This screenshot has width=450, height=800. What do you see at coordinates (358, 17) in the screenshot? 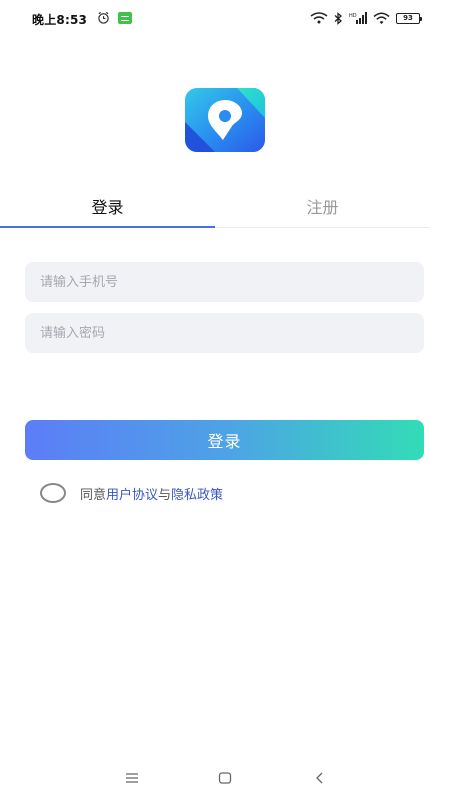
I see `signal-icon: HD` at bounding box center [358, 17].